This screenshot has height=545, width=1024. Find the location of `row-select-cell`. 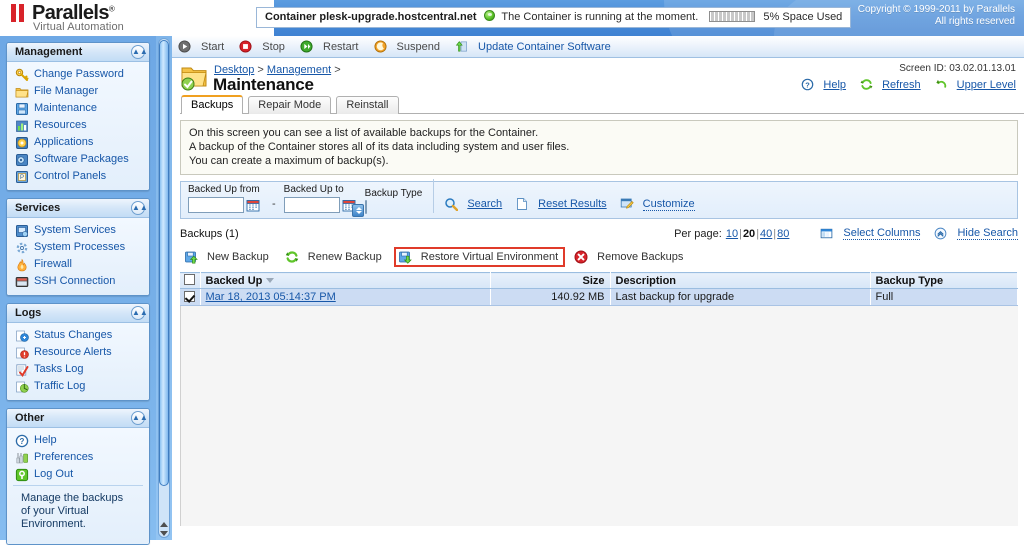

row-select-cell is located at coordinates (190, 297).